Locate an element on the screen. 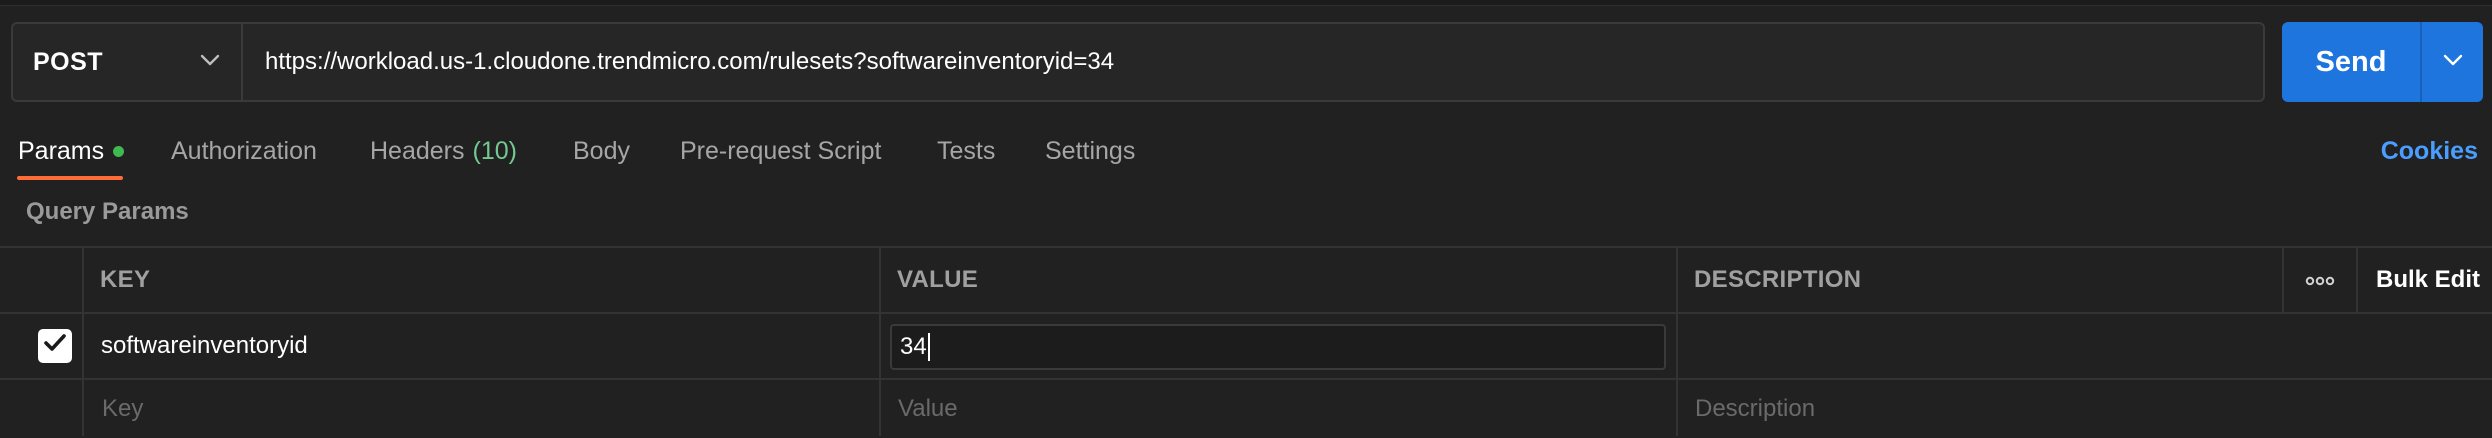  param-value-text: 34 is located at coordinates (913, 346).